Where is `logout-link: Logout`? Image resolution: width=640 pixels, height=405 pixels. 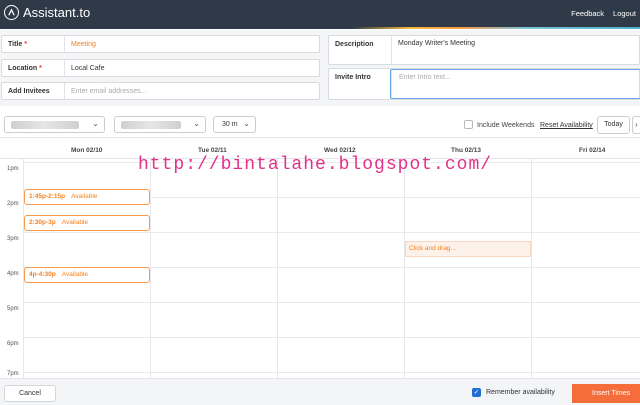 logout-link: Logout is located at coordinates (624, 13).